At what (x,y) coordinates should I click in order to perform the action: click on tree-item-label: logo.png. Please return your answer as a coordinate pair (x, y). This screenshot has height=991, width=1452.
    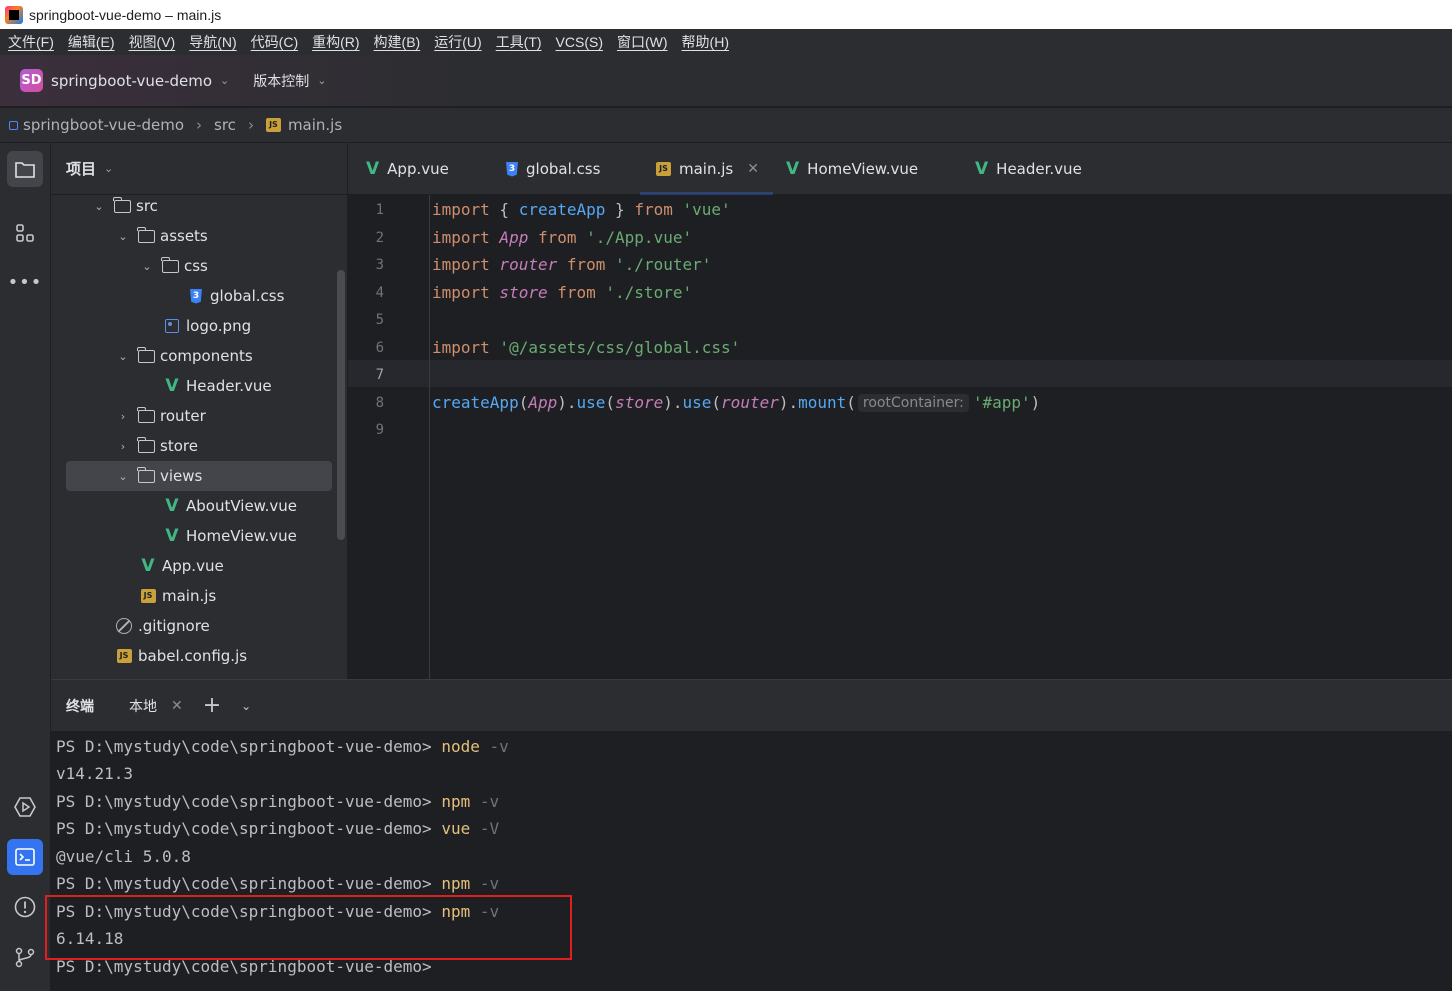
    Looking at the image, I should click on (219, 326).